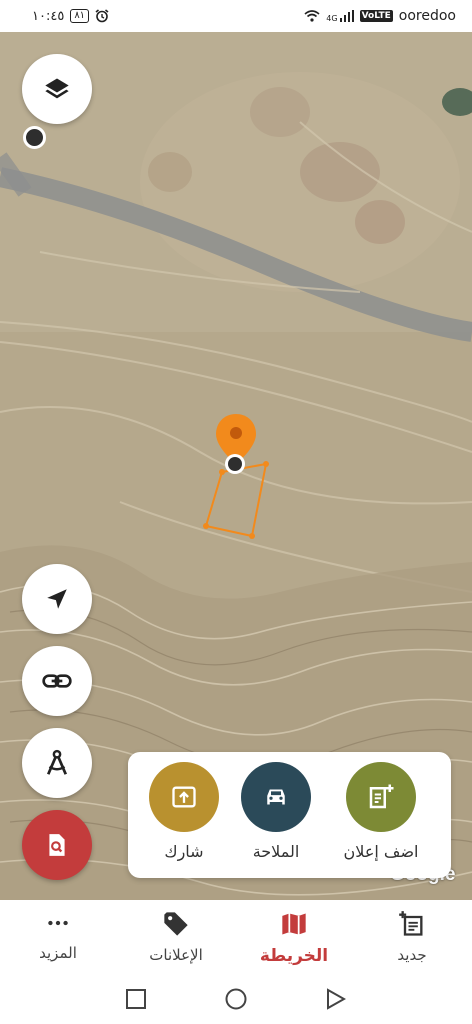 The image size is (472, 1024). I want to click on document-search-icon, so click(57, 845).